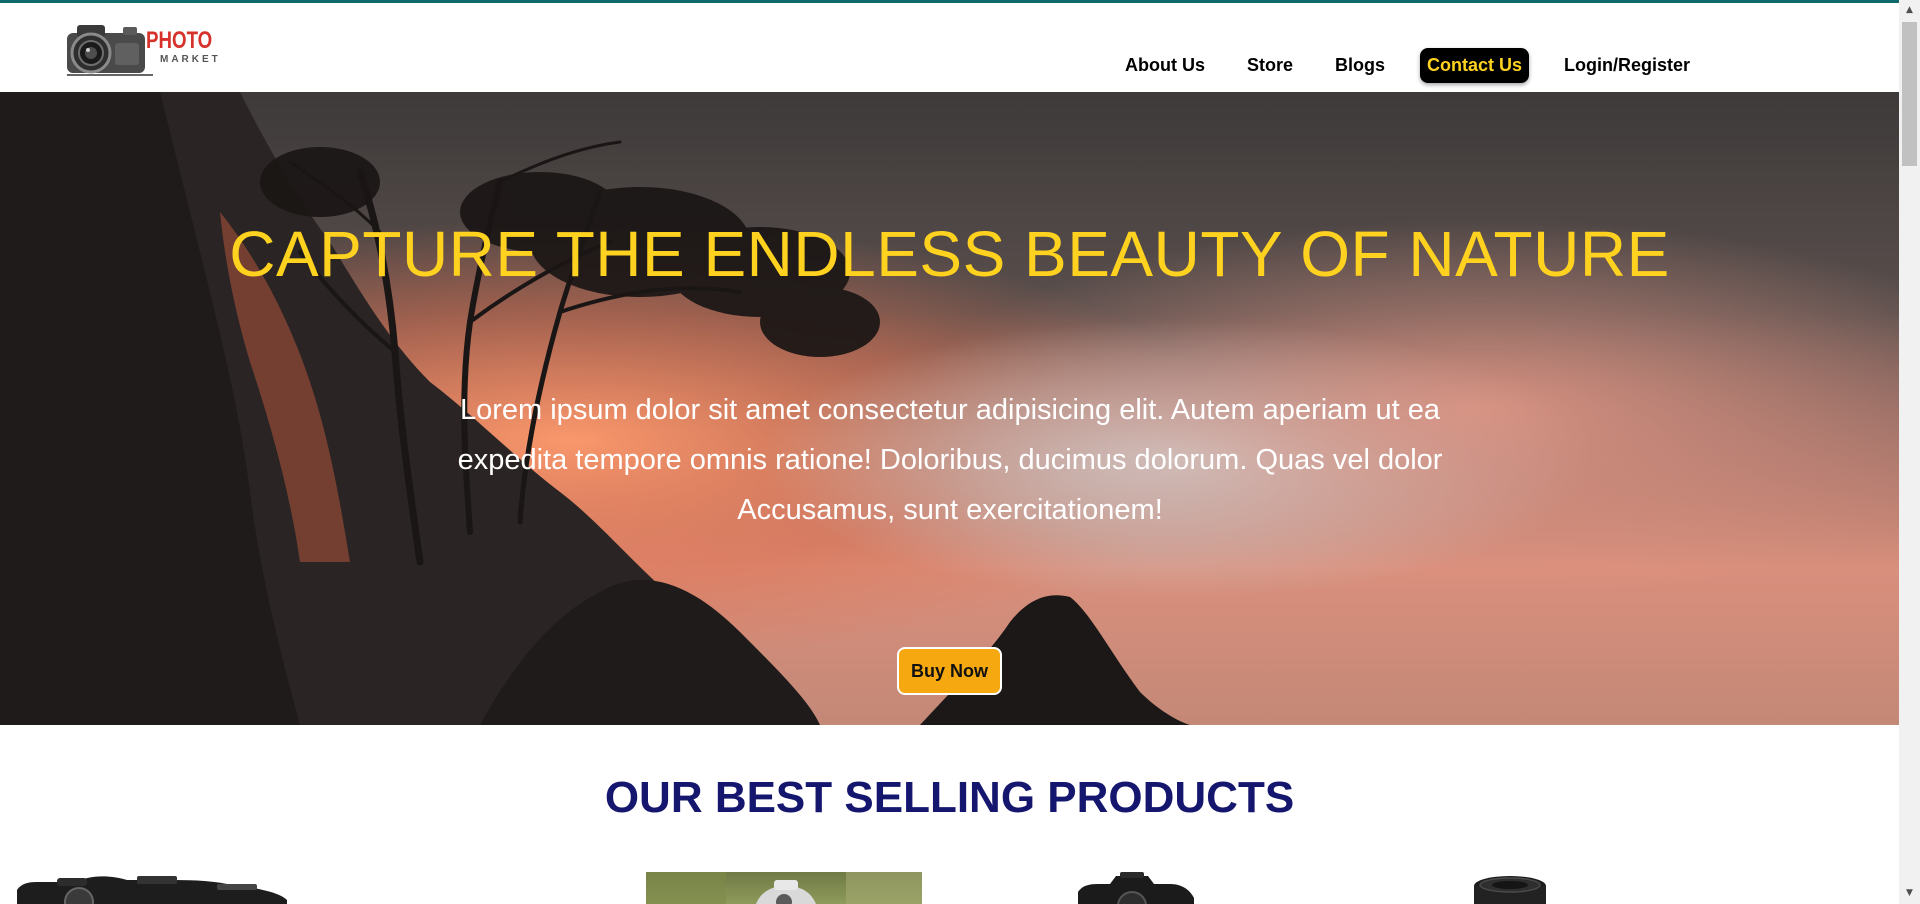  I want to click on camera-lens-image, so click(1510, 890).